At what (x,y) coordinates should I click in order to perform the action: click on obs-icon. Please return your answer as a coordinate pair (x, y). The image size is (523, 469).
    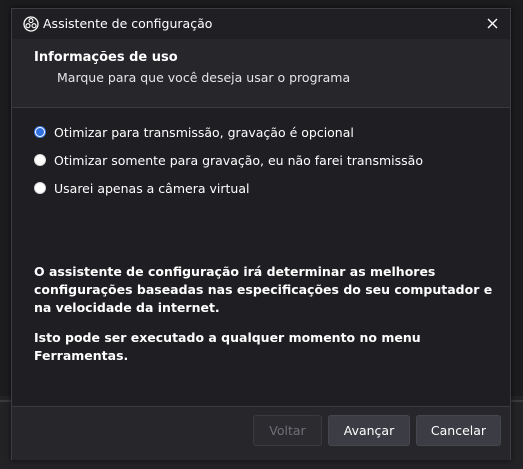
    Looking at the image, I should click on (31, 24).